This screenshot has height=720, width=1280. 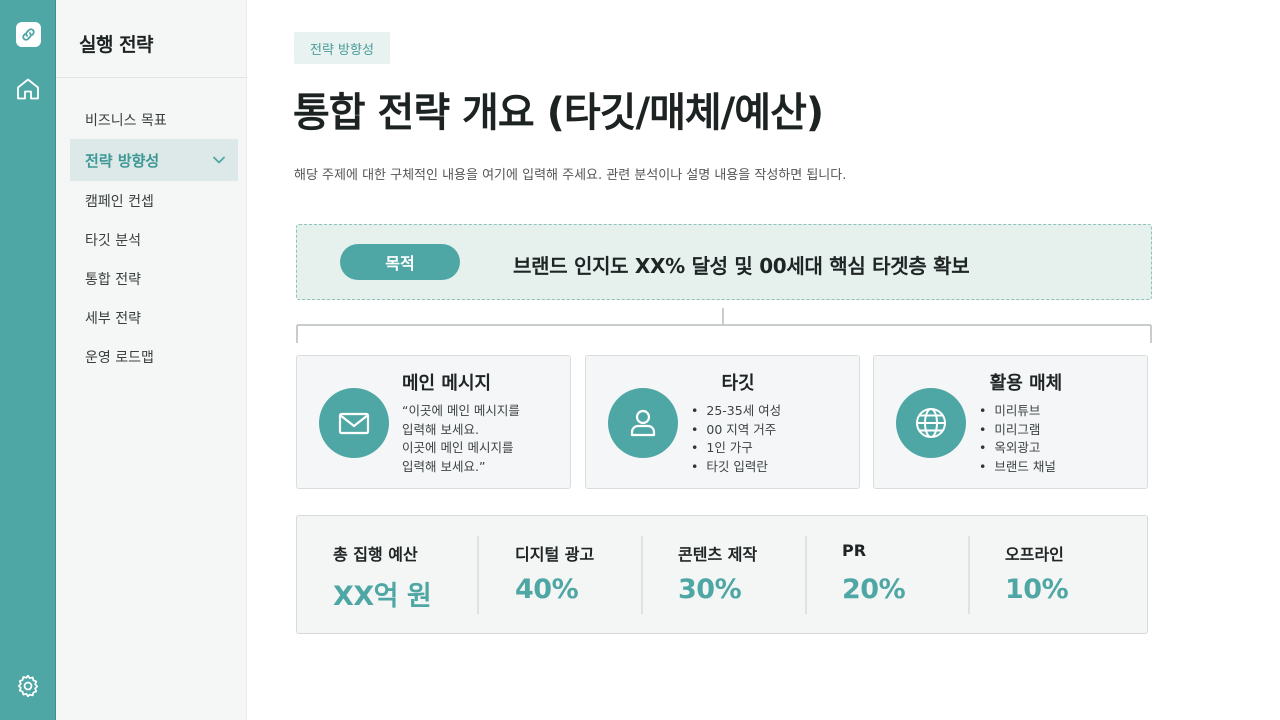 I want to click on budget-value: 40%, so click(x=547, y=589).